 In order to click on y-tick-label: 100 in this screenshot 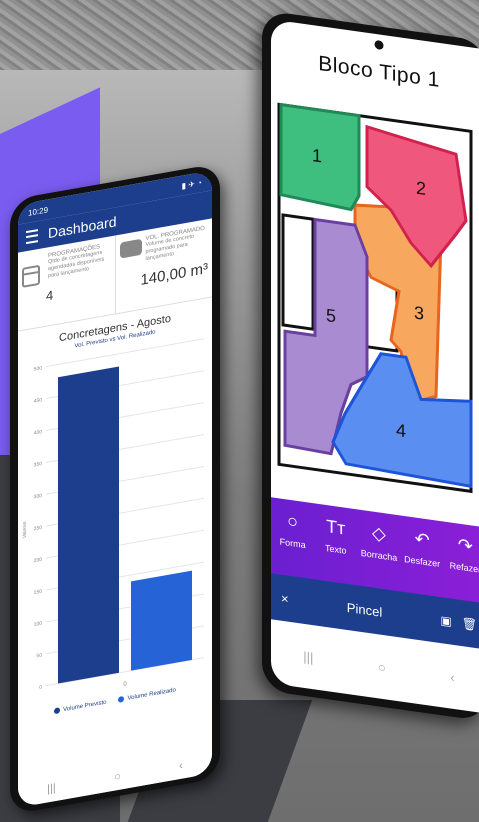, I will do `click(38, 624)`.